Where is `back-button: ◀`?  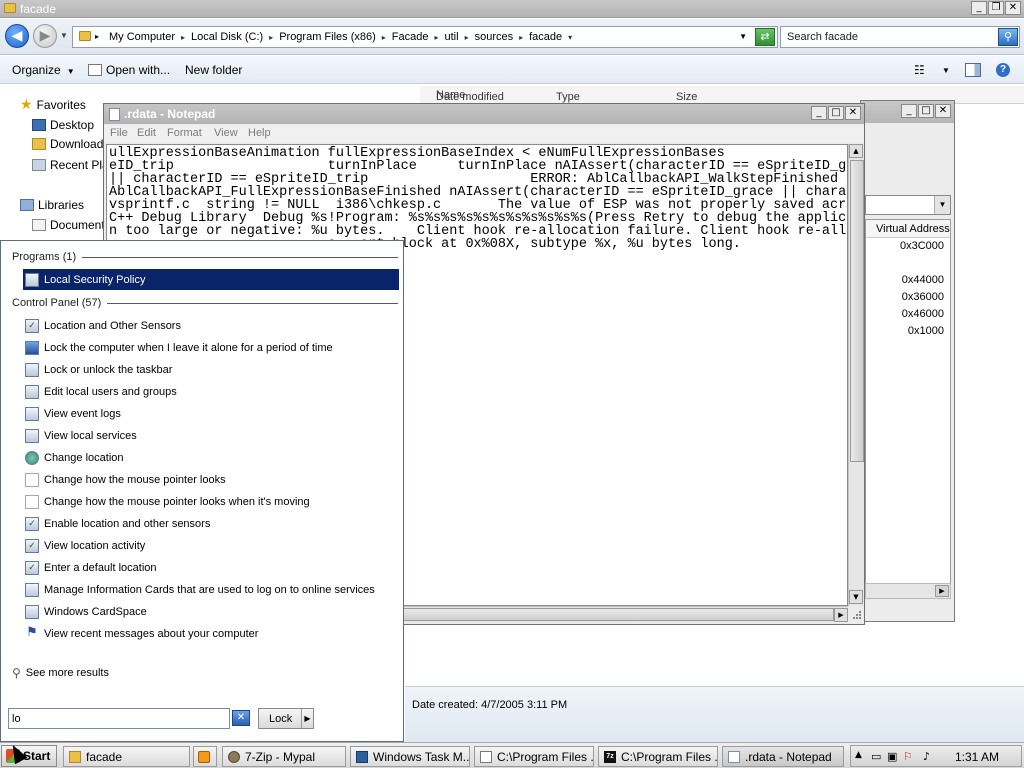
back-button: ◀ is located at coordinates (17, 36).